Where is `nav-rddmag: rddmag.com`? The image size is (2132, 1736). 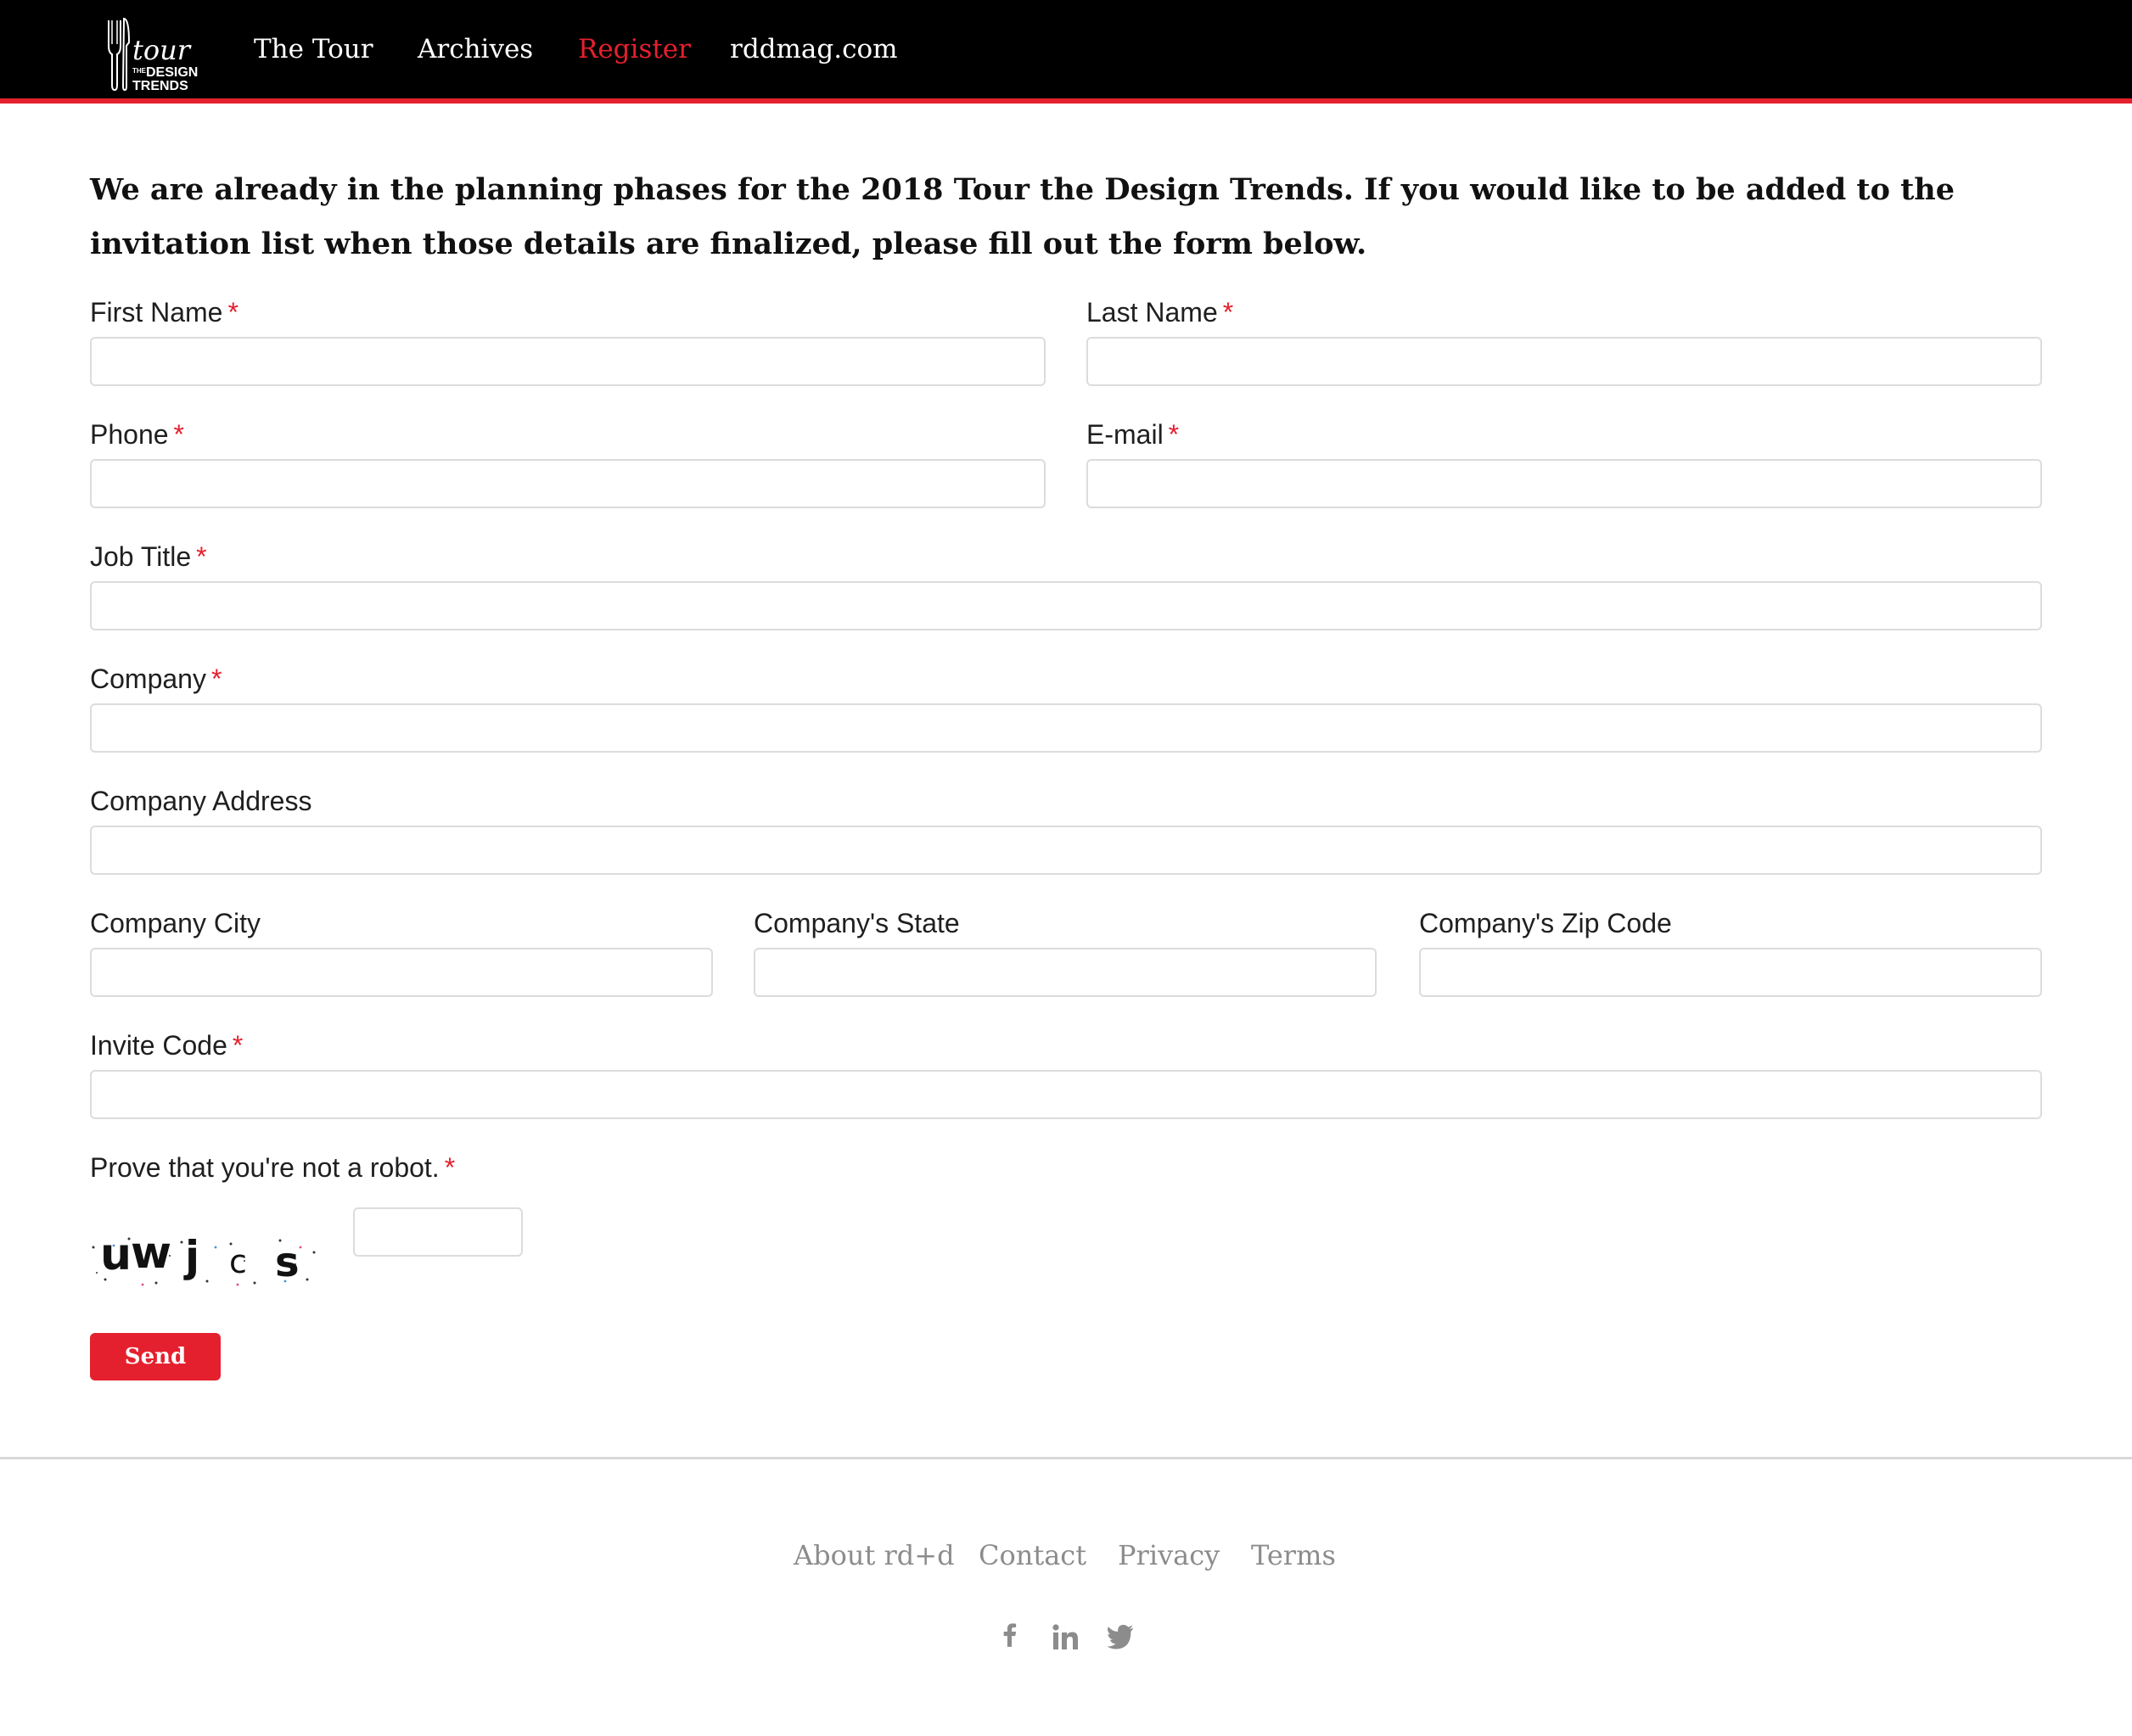 nav-rddmag: rddmag.com is located at coordinates (814, 49).